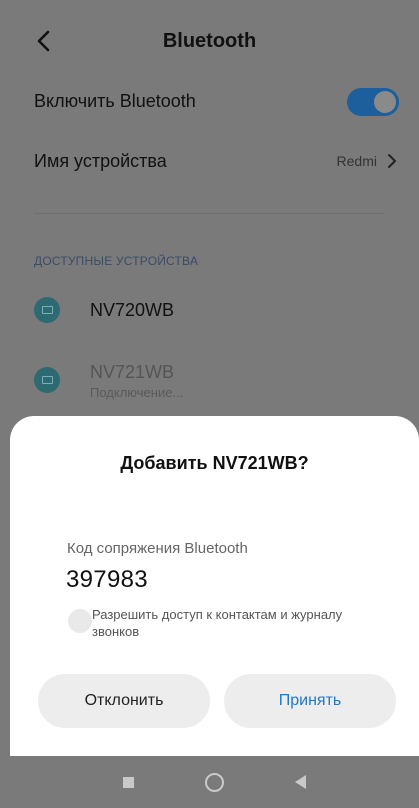 This screenshot has height=808, width=419. I want to click on pairing-code-label: Код сопряжения Bluetooth, so click(157, 548).